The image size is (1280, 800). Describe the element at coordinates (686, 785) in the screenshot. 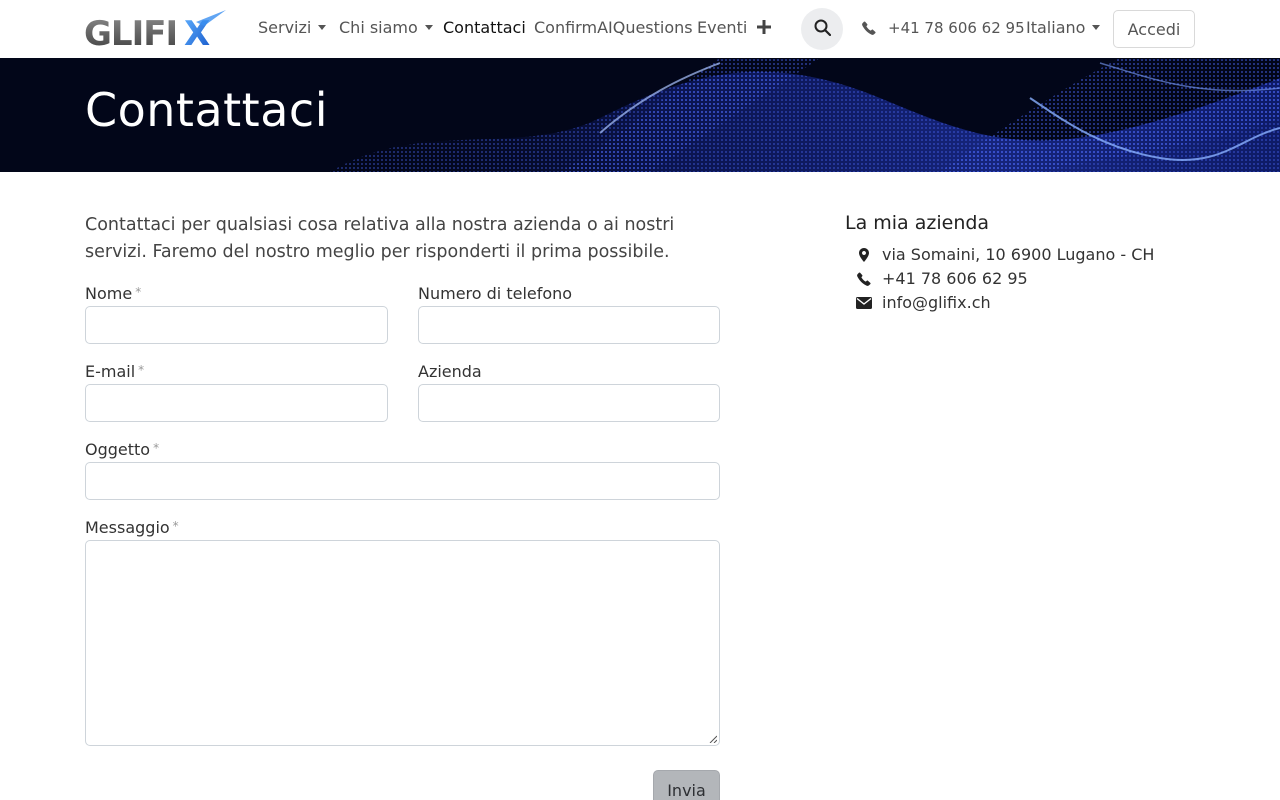

I see `submit-button: Invia` at that location.